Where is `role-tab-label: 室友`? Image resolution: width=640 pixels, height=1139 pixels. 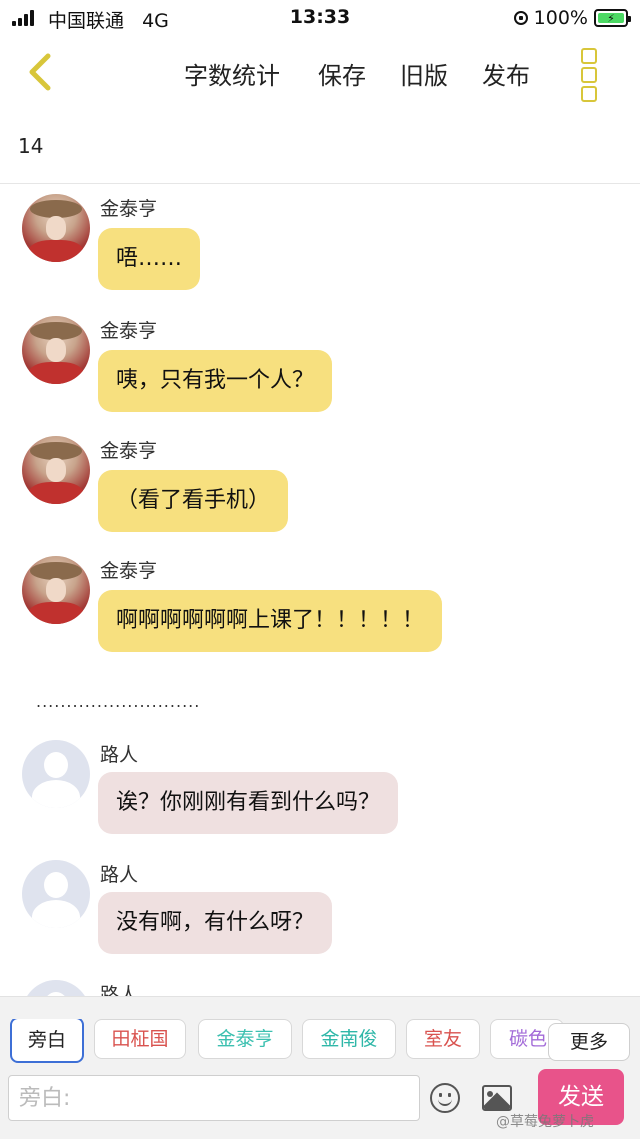 role-tab-label: 室友 is located at coordinates (442, 1039).